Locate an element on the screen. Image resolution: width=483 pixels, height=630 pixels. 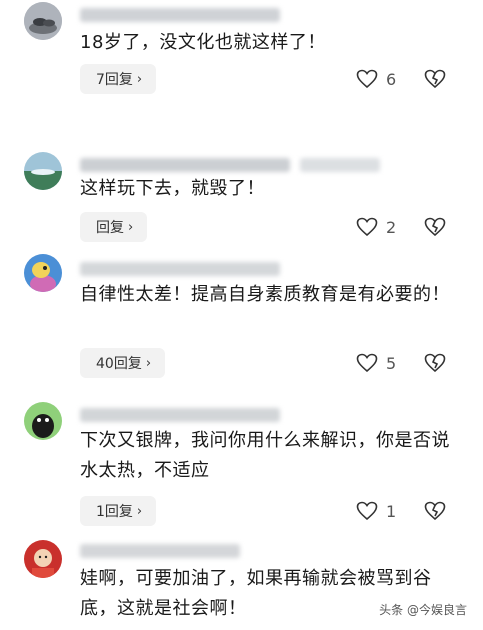
watermark: 头条 @今娱良言 is located at coordinates (423, 609).